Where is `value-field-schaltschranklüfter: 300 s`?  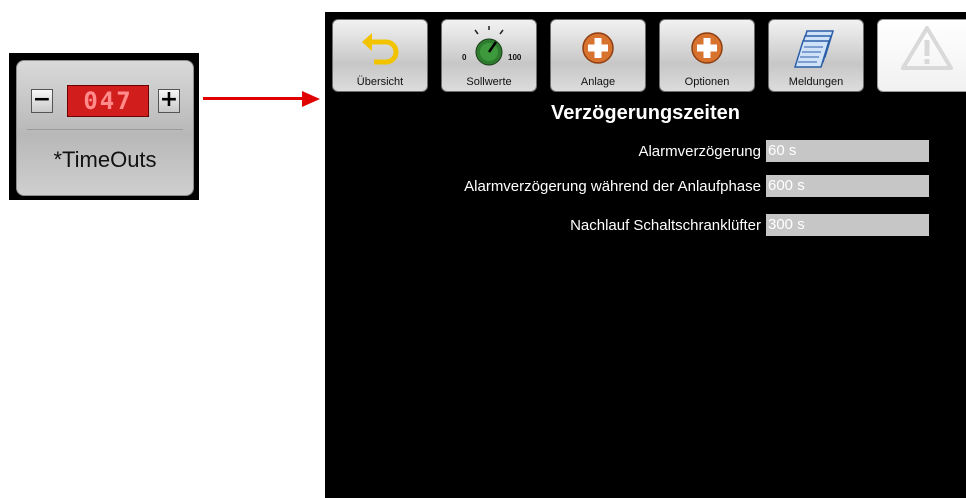 value-field-schaltschranklüfter: 300 s is located at coordinates (847, 225).